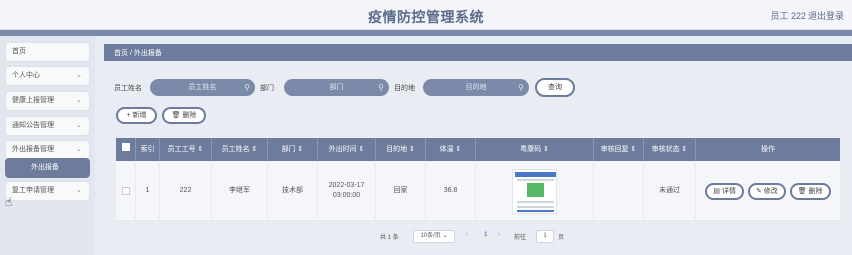 This screenshot has width=852, height=255. What do you see at coordinates (434, 236) in the screenshot?
I see `page-size-select: 10条/页 ⌄` at bounding box center [434, 236].